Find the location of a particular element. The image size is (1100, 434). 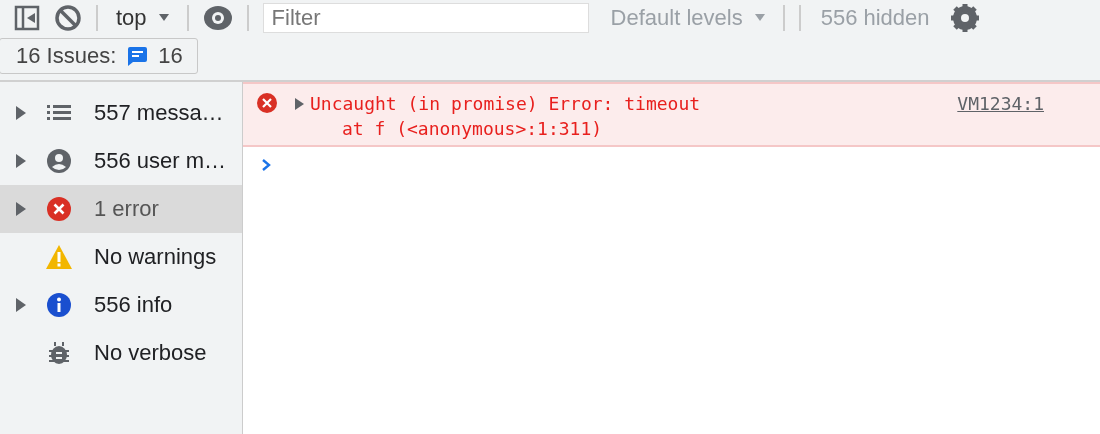

clear-icon is located at coordinates (68, 18).